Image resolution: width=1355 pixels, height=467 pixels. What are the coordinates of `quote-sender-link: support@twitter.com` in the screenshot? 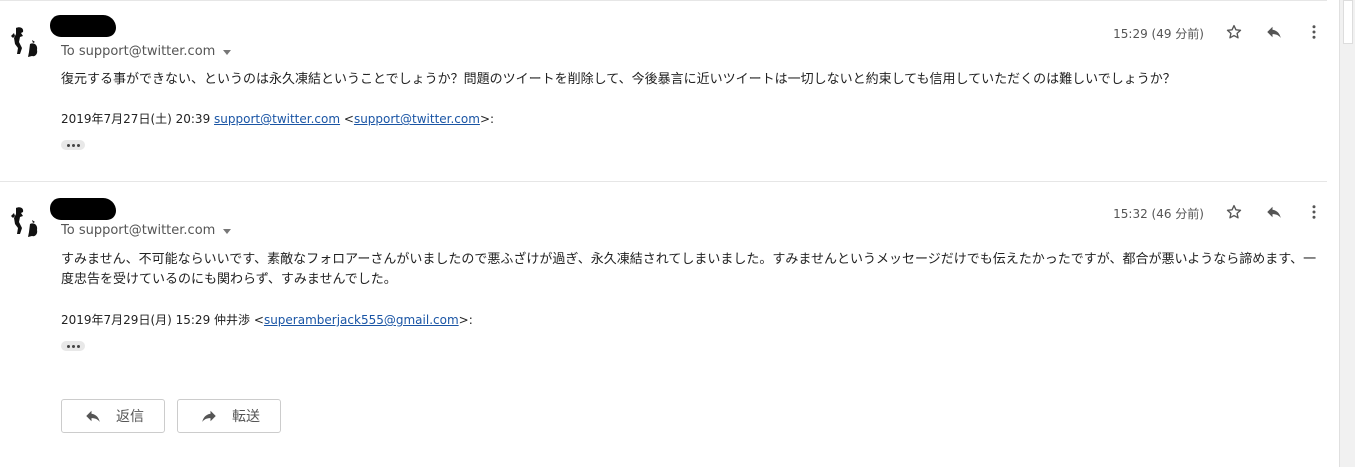 It's located at (277, 119).